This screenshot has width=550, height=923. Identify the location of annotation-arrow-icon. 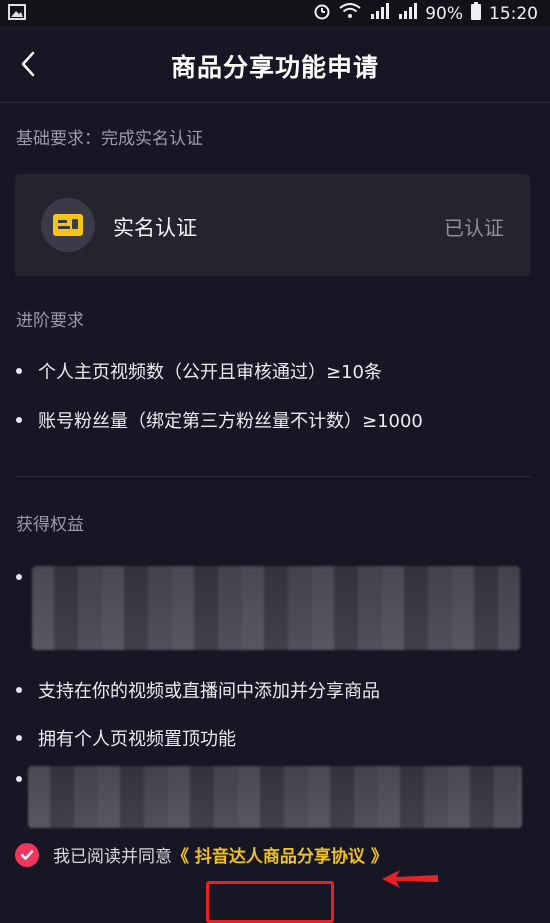
(411, 881).